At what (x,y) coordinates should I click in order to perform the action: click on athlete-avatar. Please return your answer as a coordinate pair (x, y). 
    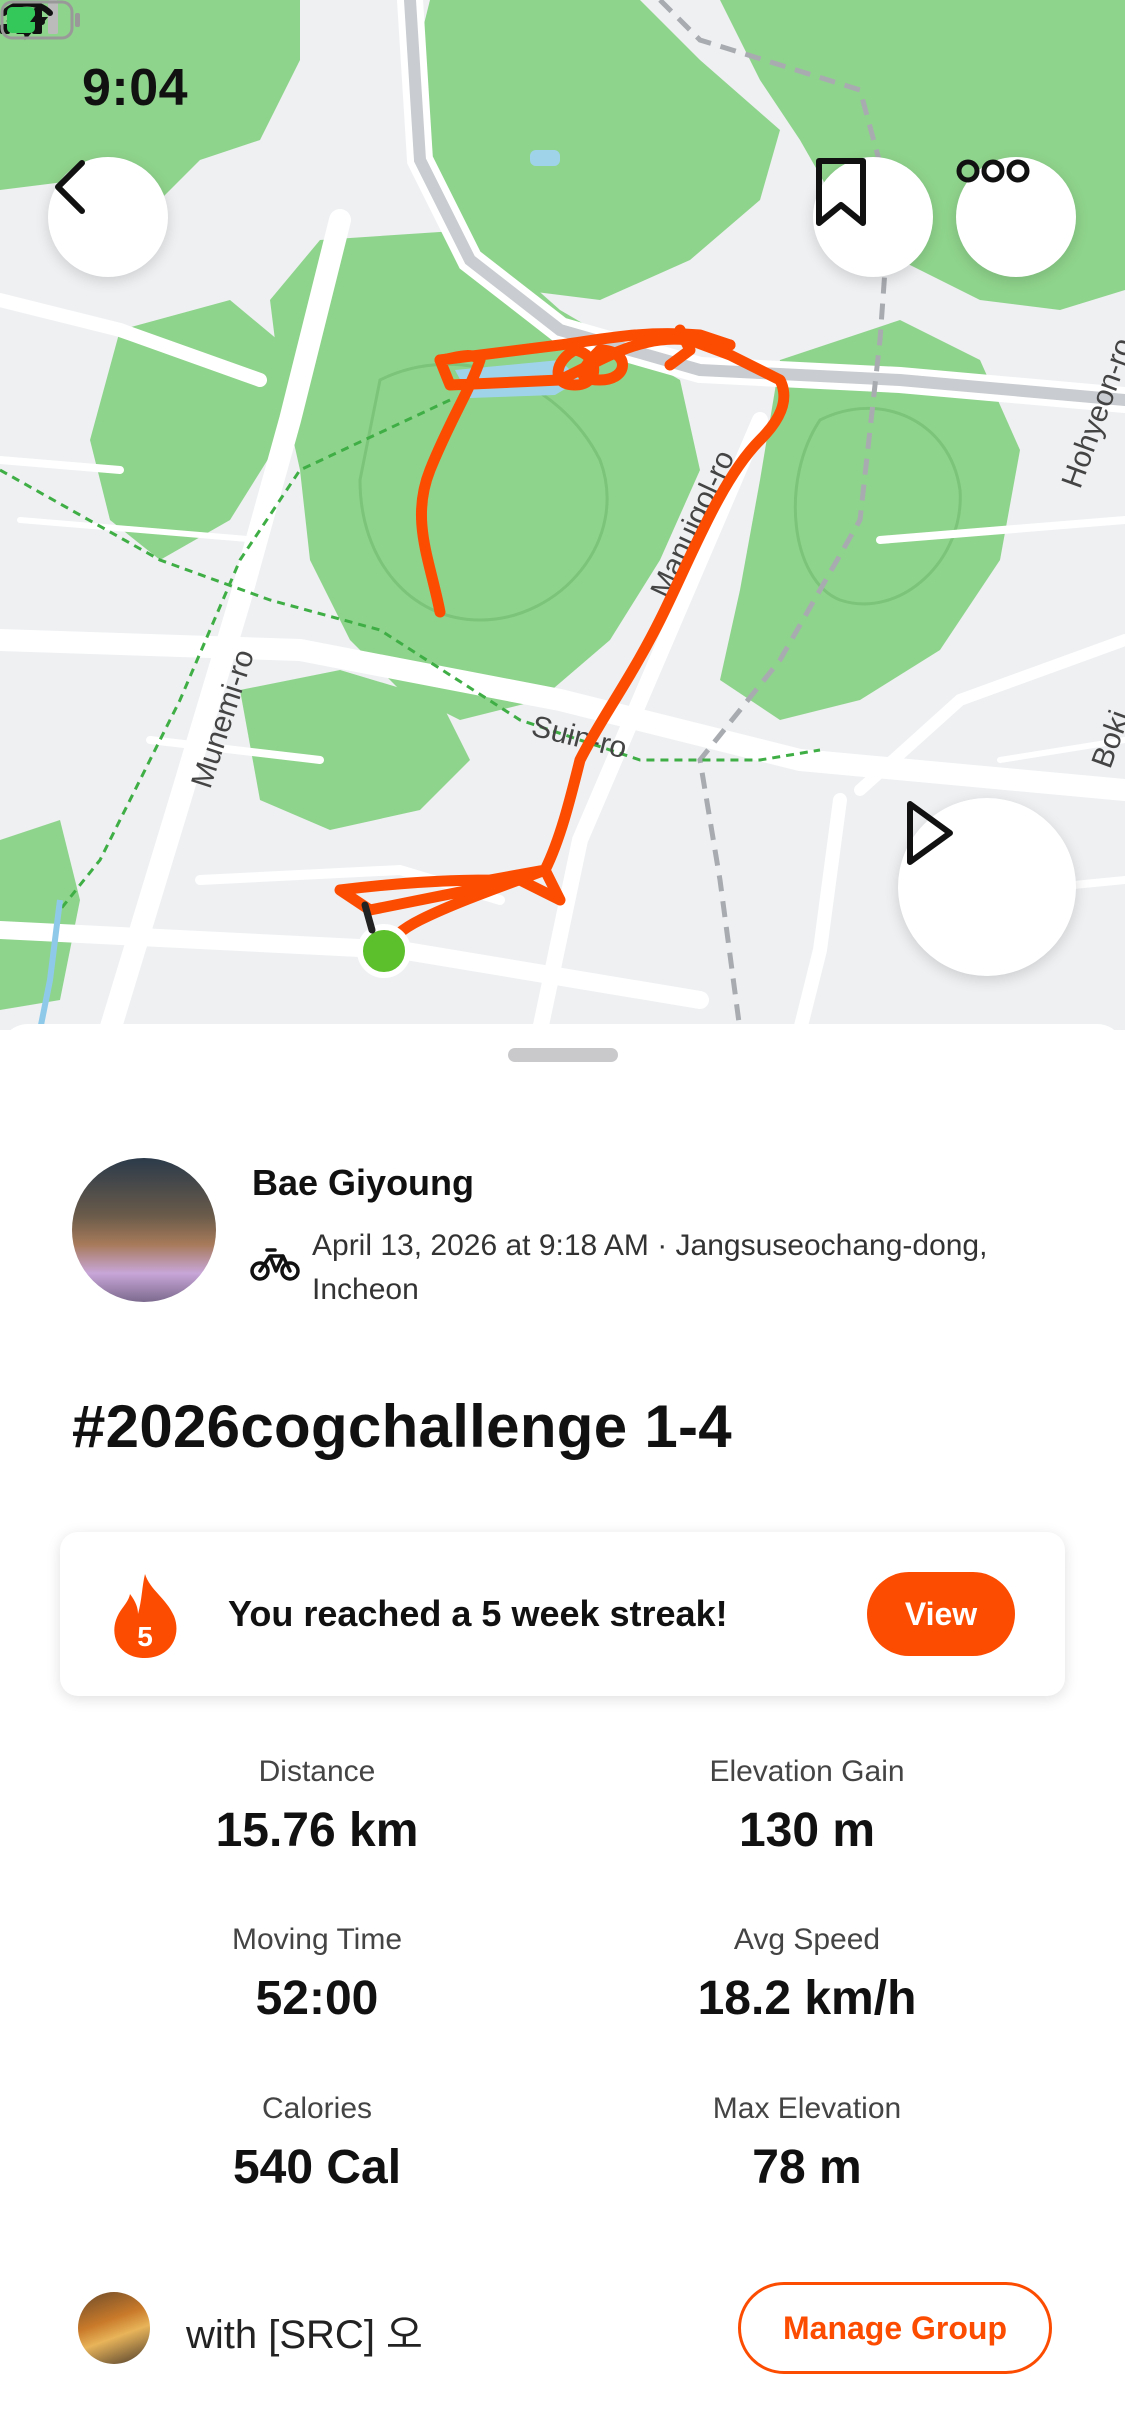
    Looking at the image, I should click on (144, 1230).